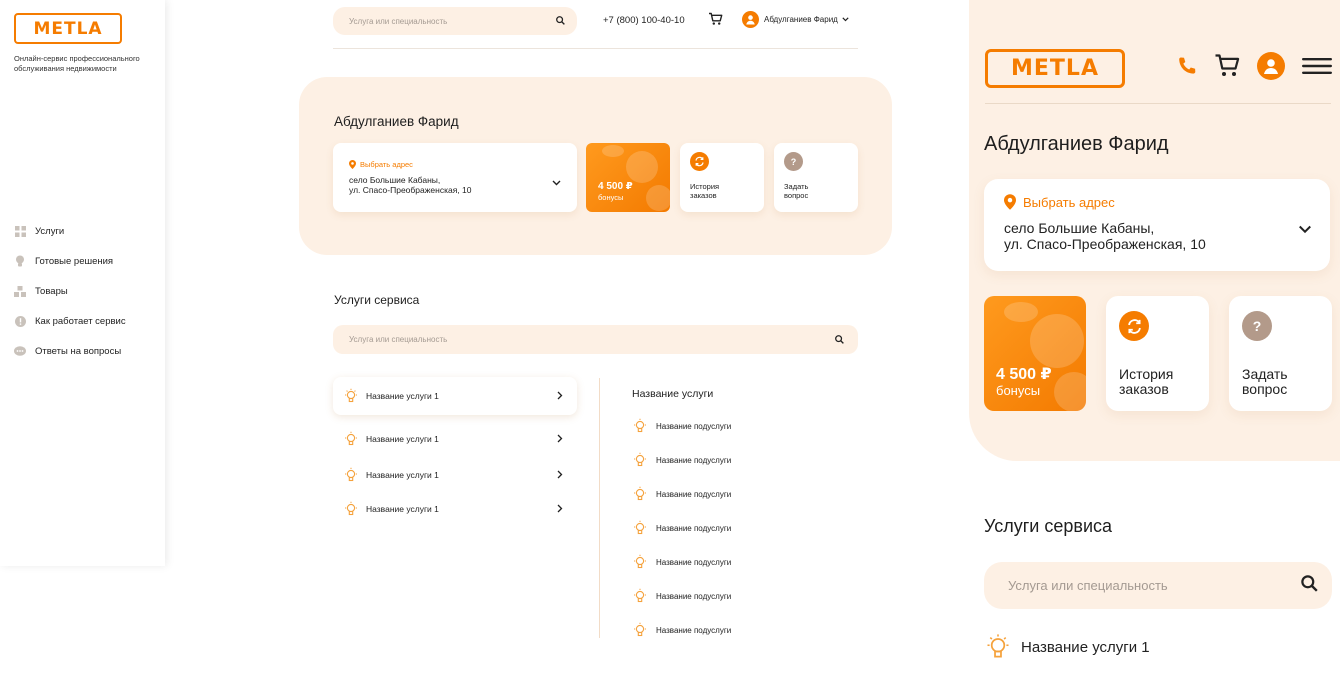  What do you see at coordinates (1134, 326) in the screenshot?
I see `history-icon` at bounding box center [1134, 326].